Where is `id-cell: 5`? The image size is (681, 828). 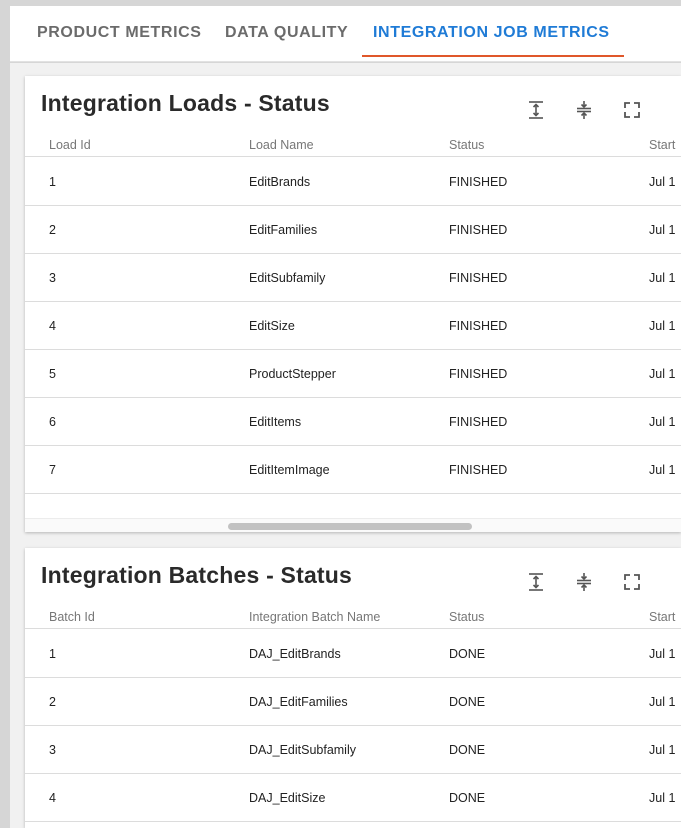
id-cell: 5 is located at coordinates (52, 374).